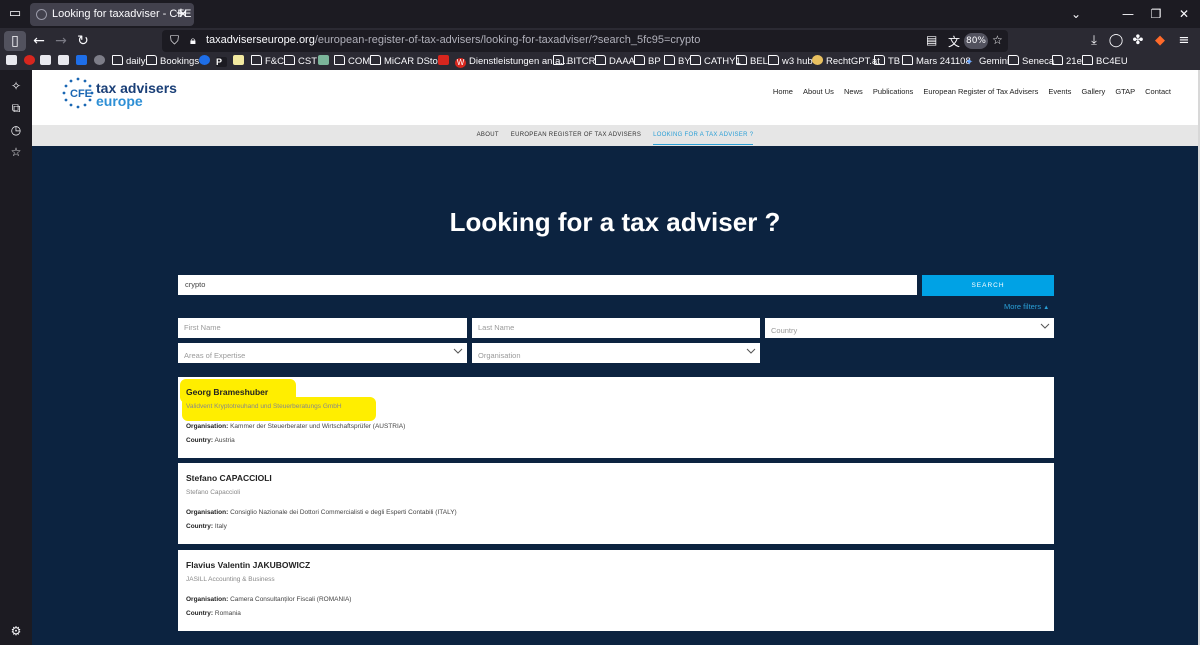 The height and width of the screenshot is (645, 1200). I want to click on search-button: SEARCH, so click(988, 285).